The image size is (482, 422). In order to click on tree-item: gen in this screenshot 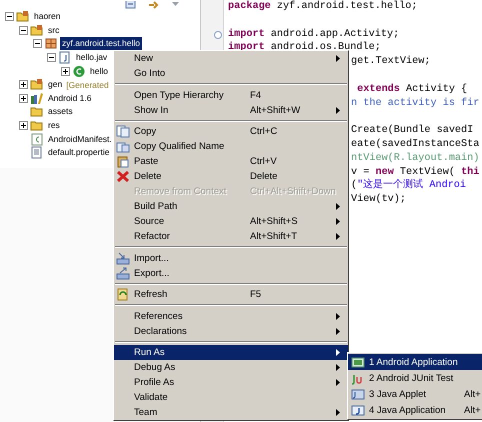, I will do `click(55, 85)`.